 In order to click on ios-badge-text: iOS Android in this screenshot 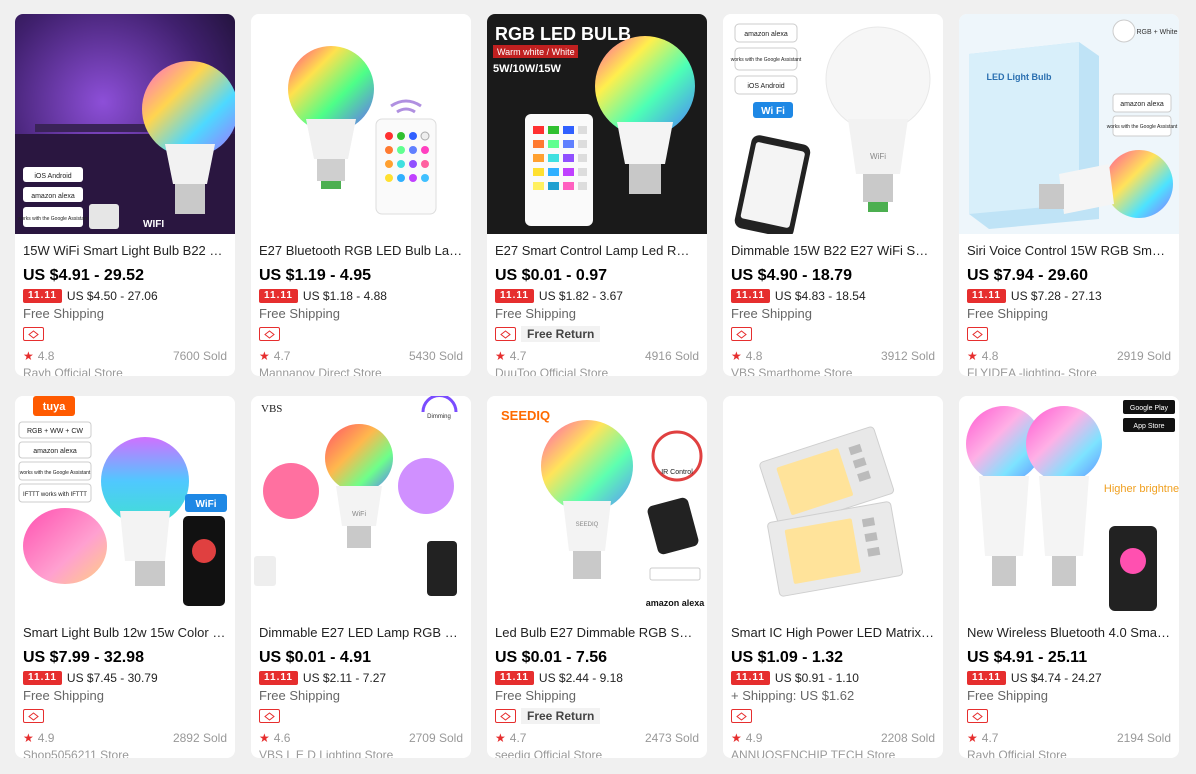, I will do `click(52, 176)`.